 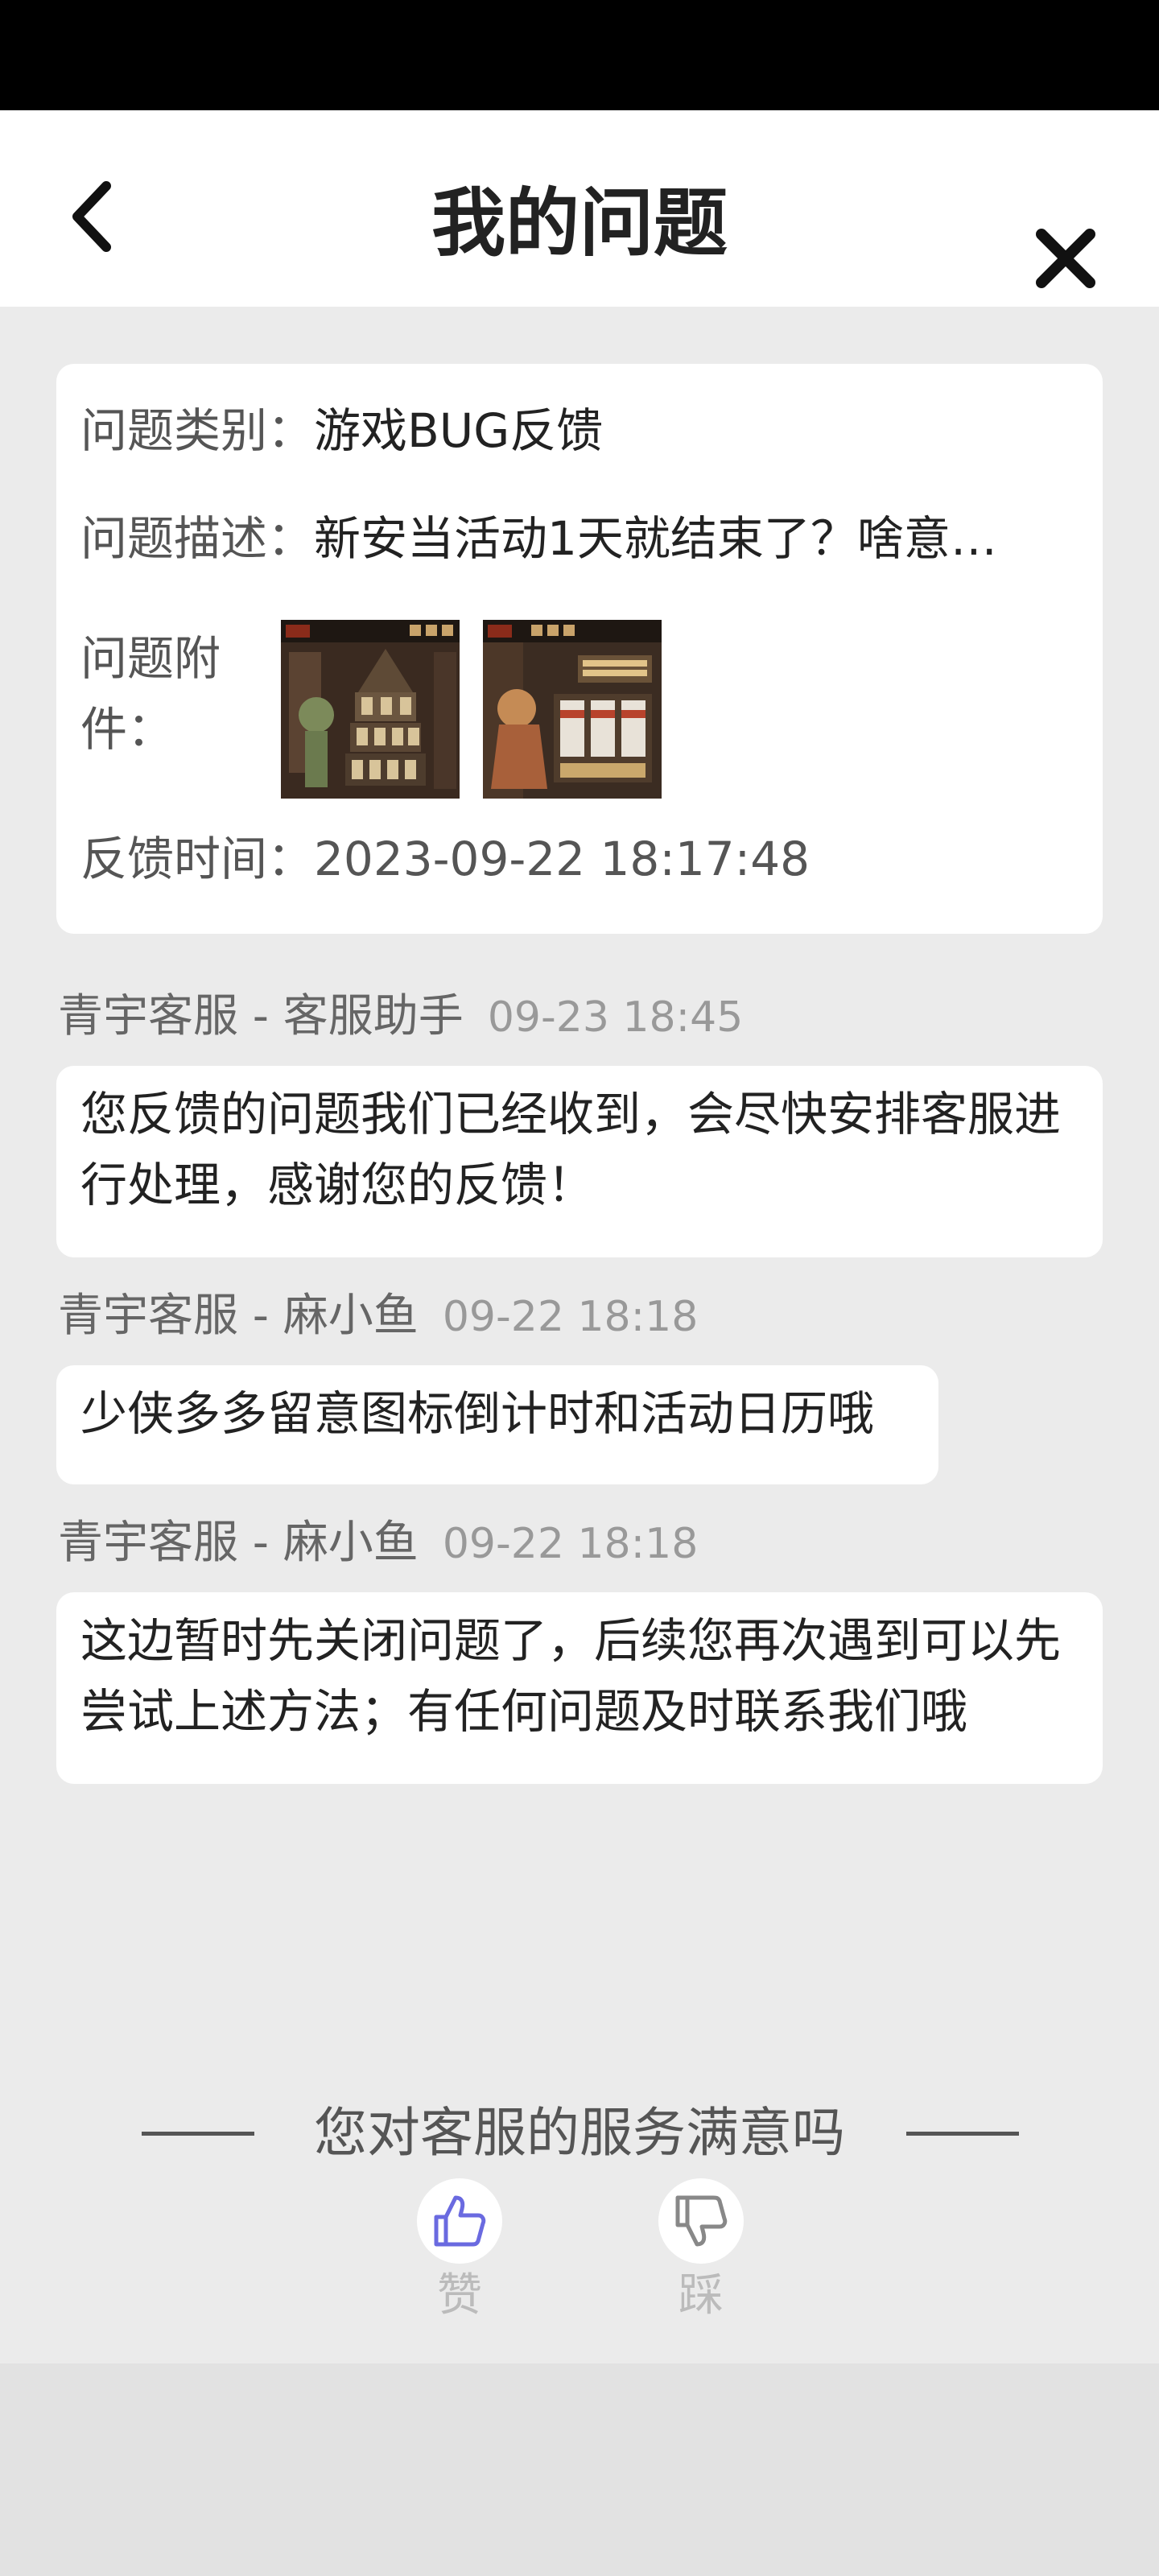 I want to click on message-sender: 青宇客服 - 客服助手, so click(x=261, y=1016).